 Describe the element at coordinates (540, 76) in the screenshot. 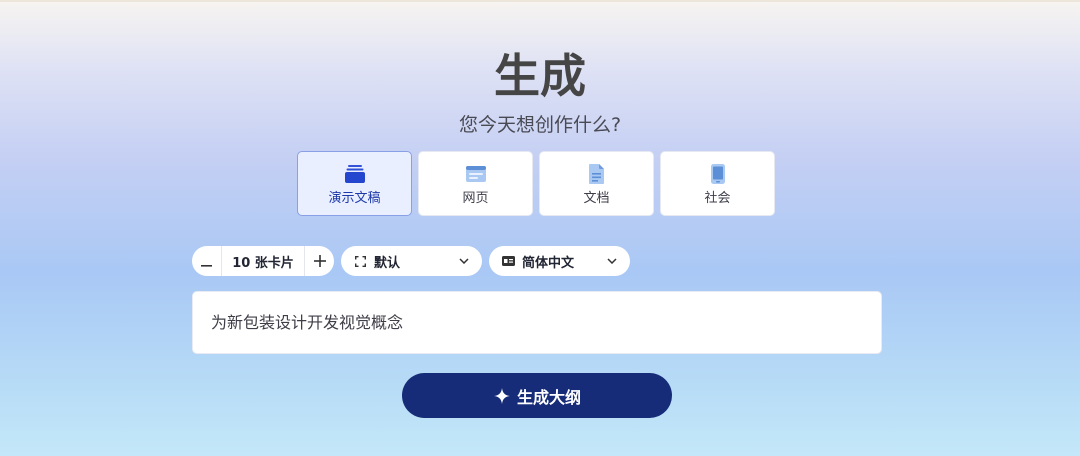

I see `page-title: 生成` at that location.